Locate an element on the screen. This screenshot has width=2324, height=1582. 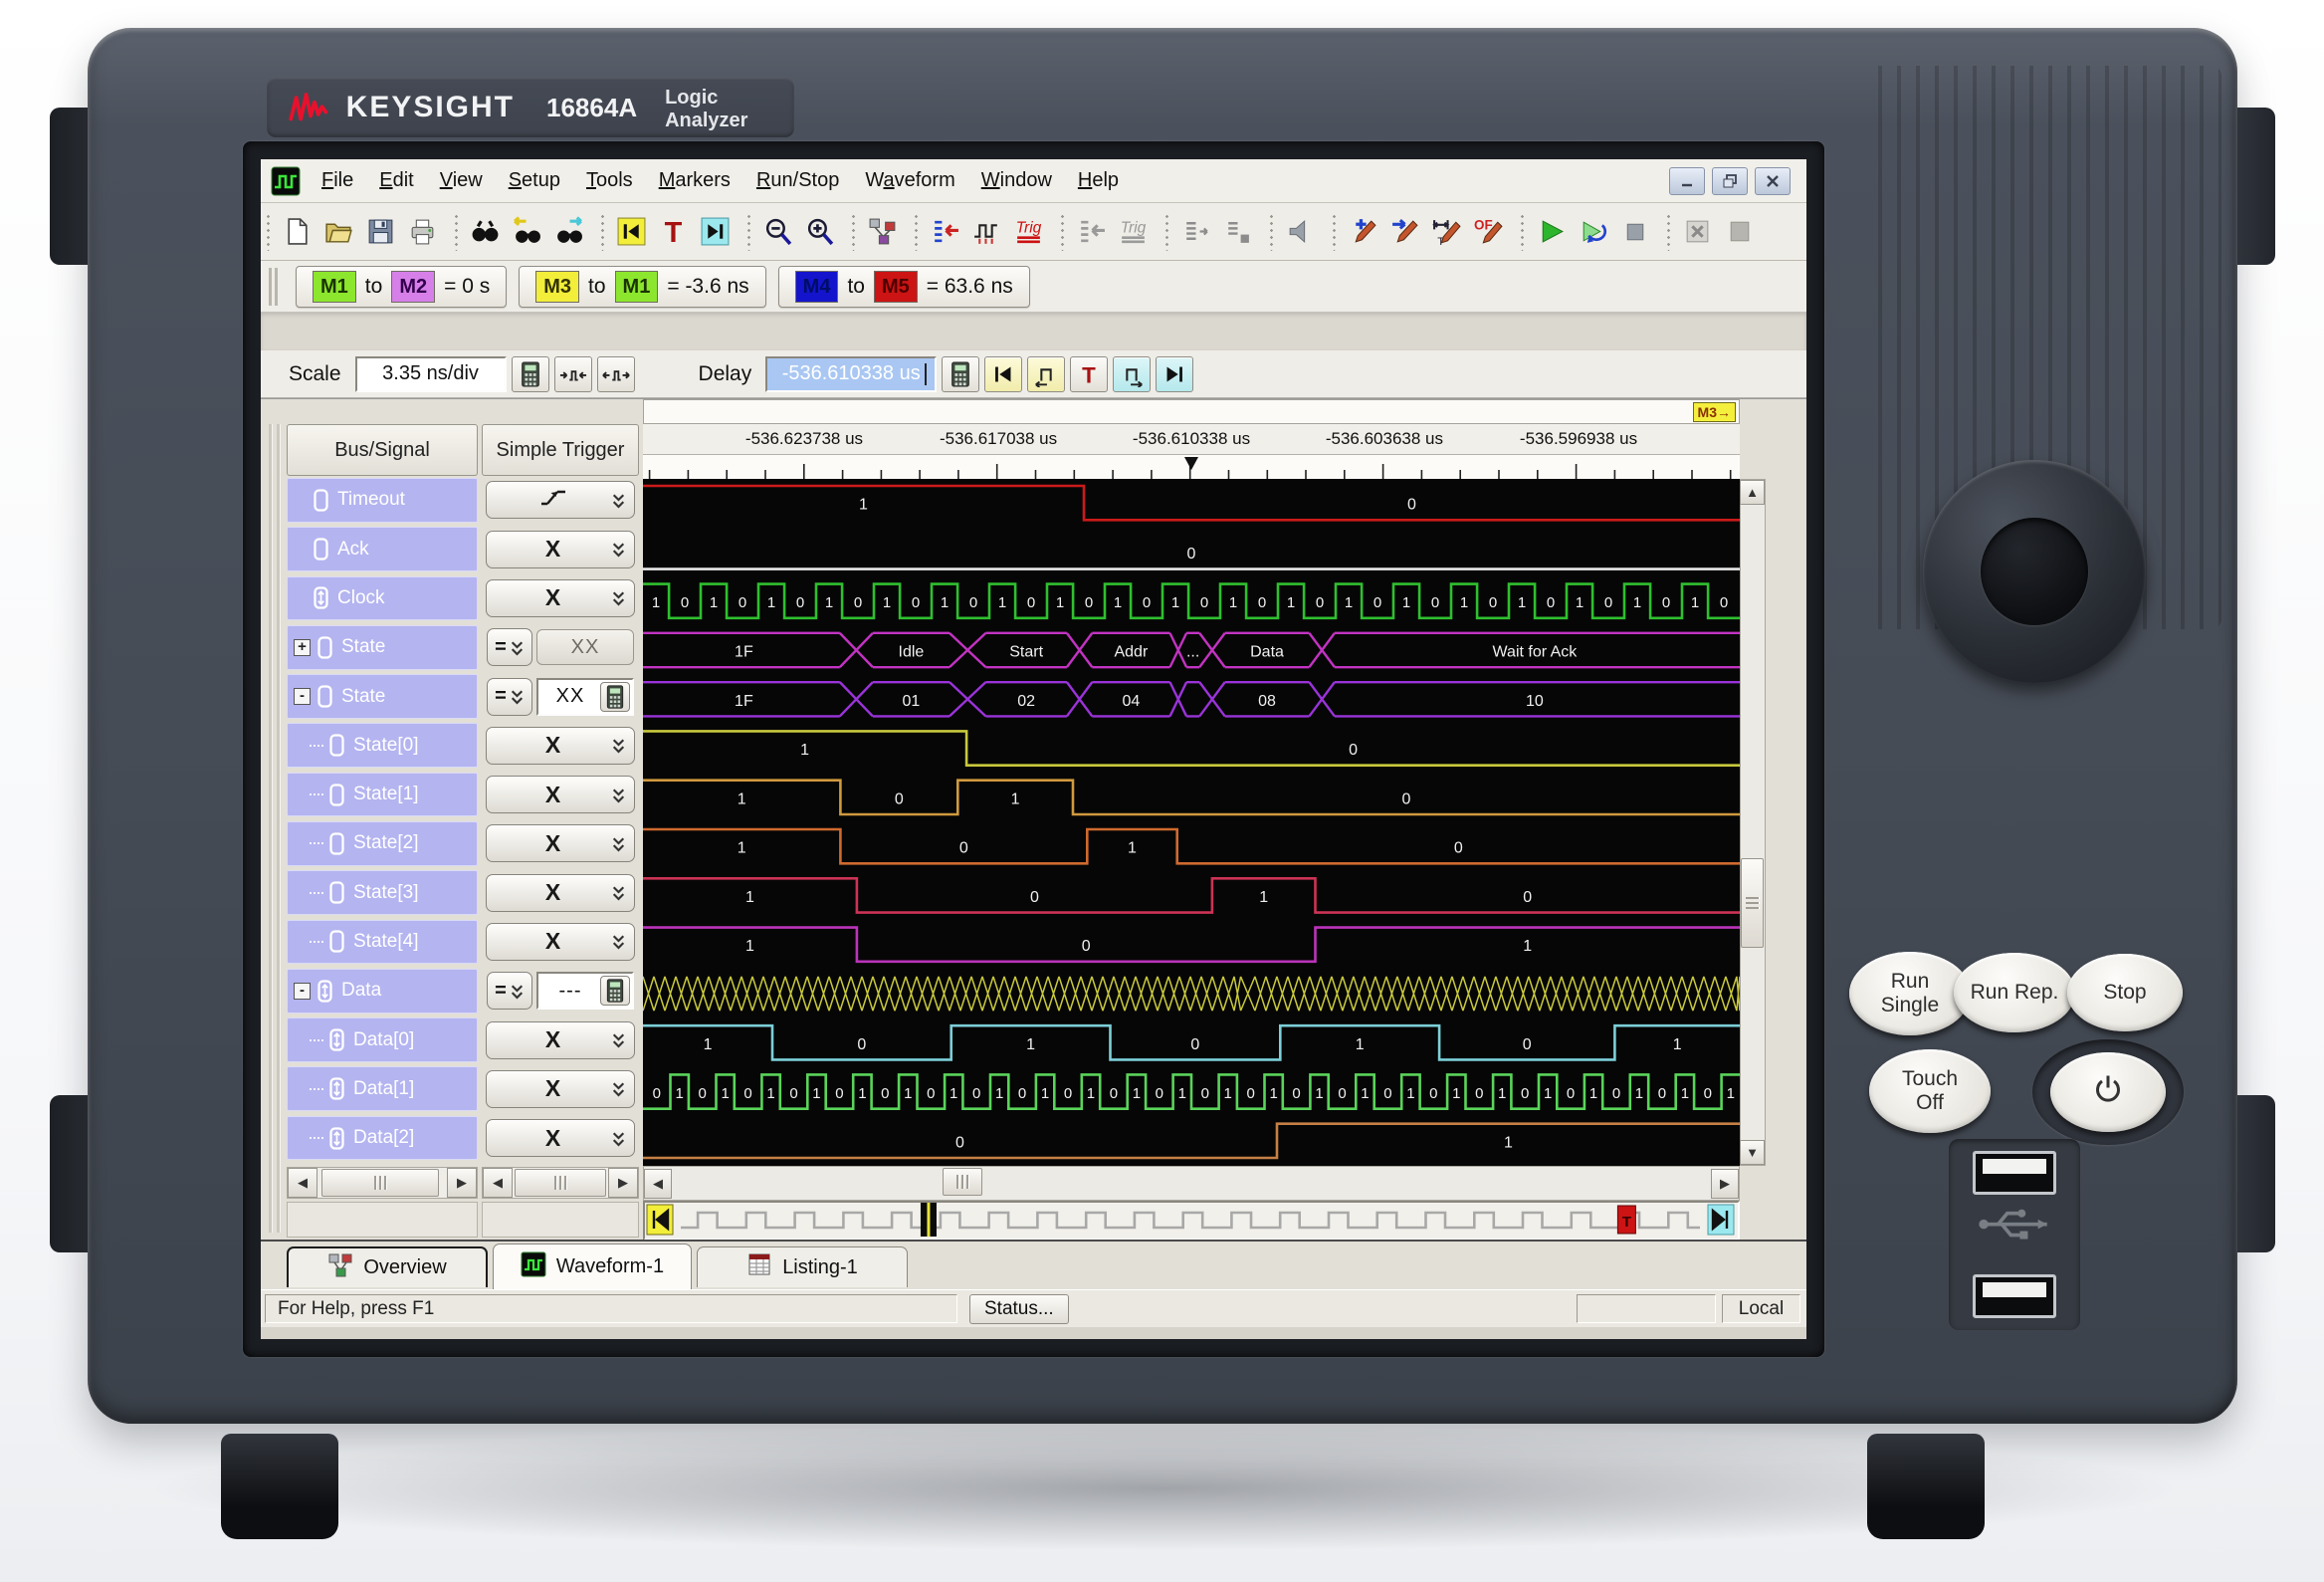
bus-pane-hscrollbar: ◀ ▶ is located at coordinates (382, 1183).